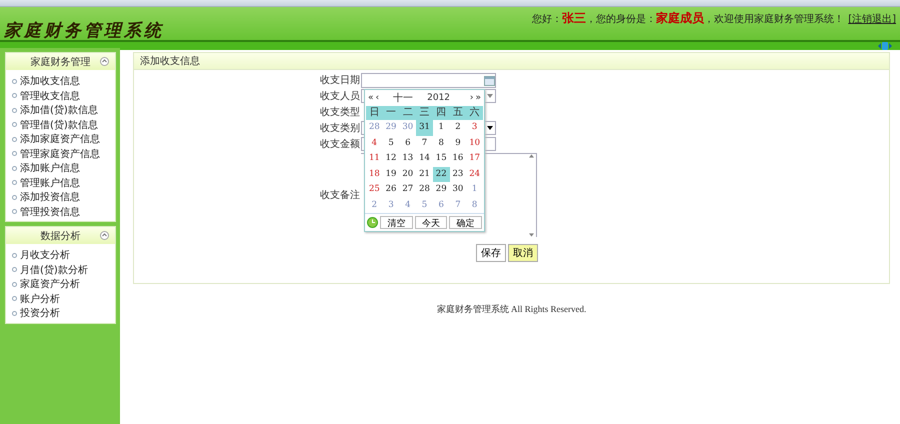  Describe the element at coordinates (59, 110) in the screenshot. I see `menu-item: 添加借(贷)款信息` at that location.